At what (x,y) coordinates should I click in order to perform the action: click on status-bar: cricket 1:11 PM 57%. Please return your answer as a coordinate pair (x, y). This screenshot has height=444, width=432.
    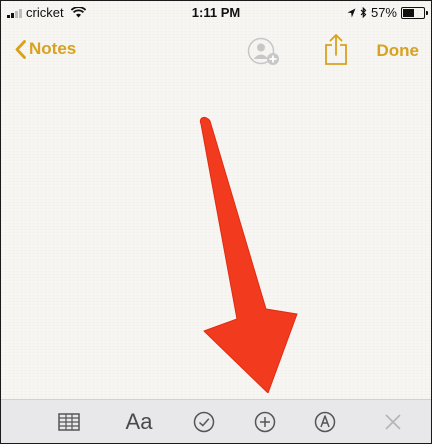
    Looking at the image, I should click on (216, 12).